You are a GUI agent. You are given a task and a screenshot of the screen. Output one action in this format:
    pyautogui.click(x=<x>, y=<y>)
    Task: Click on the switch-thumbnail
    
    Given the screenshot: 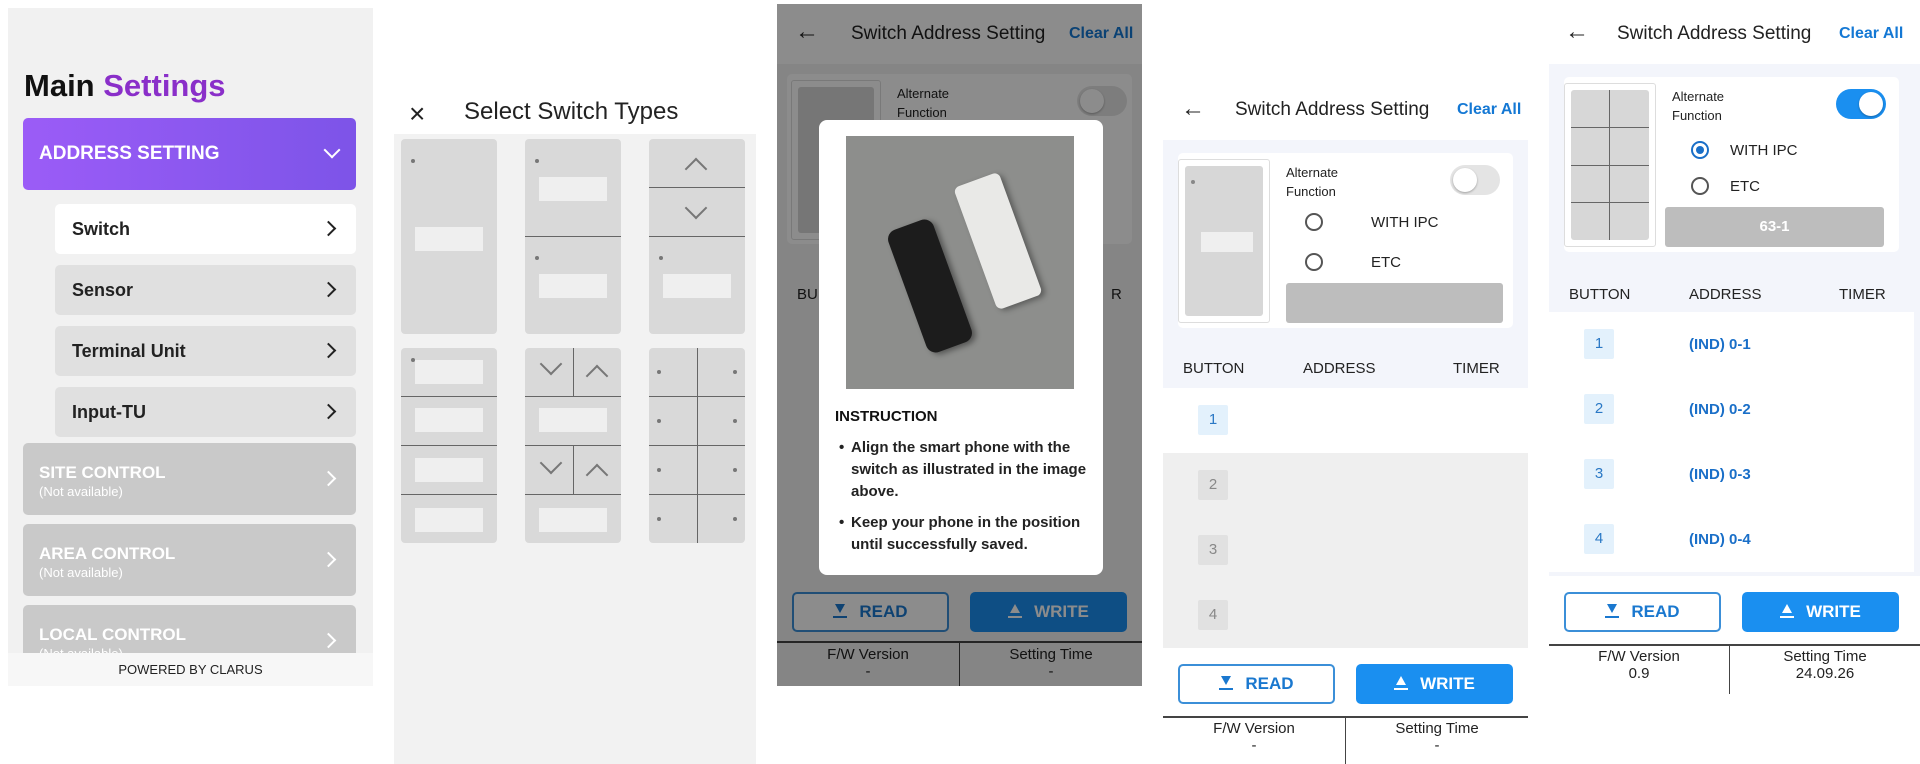 What is the action you would take?
    pyautogui.click(x=1610, y=165)
    